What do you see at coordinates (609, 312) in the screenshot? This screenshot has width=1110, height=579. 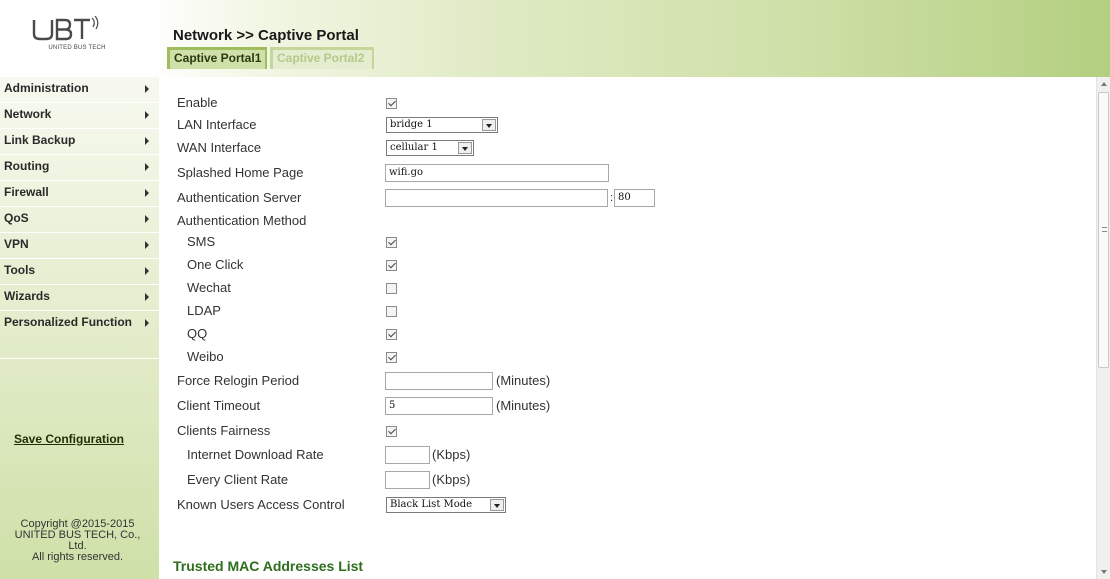 I see `method-ldap-row: LDAP` at bounding box center [609, 312].